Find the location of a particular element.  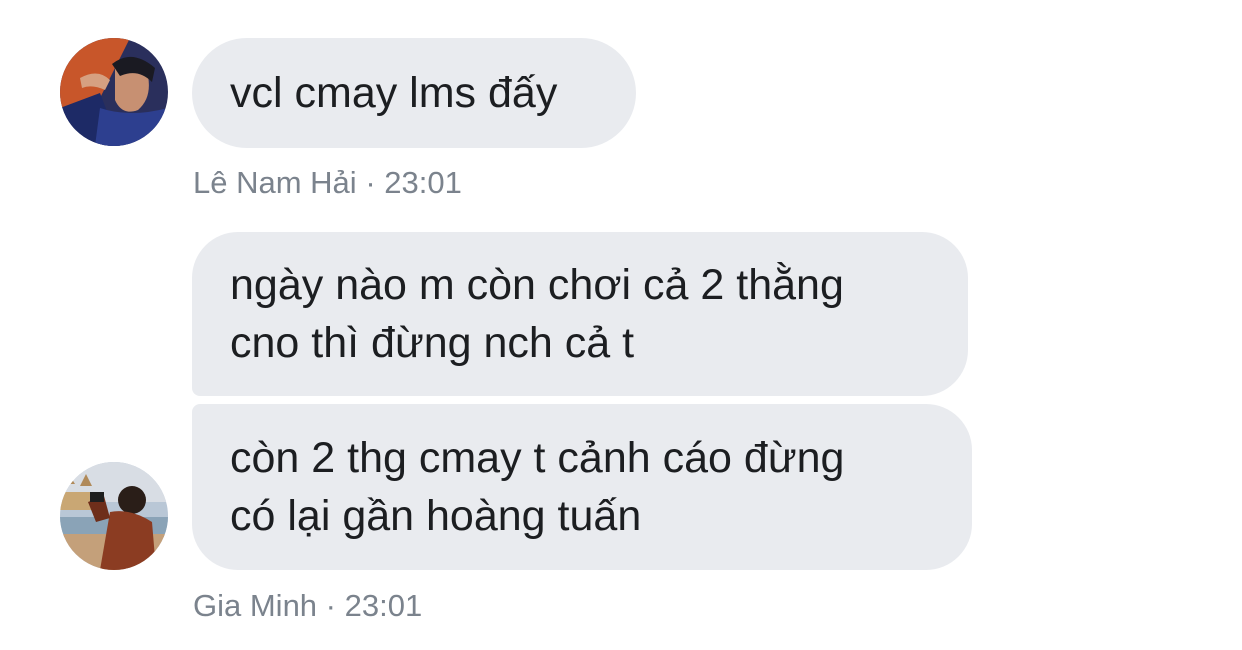

message-text-line: vcl cmay lms đấy is located at coordinates (394, 93).